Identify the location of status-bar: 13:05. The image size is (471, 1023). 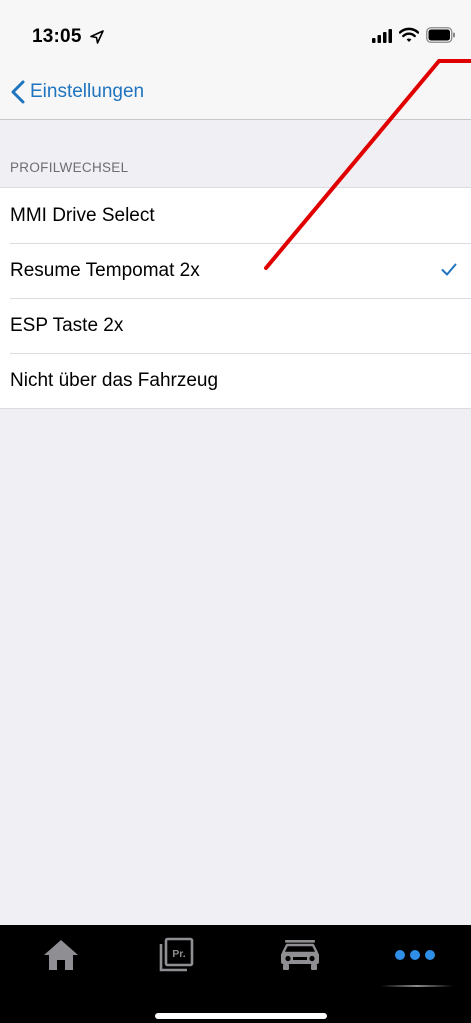
(235, 34).